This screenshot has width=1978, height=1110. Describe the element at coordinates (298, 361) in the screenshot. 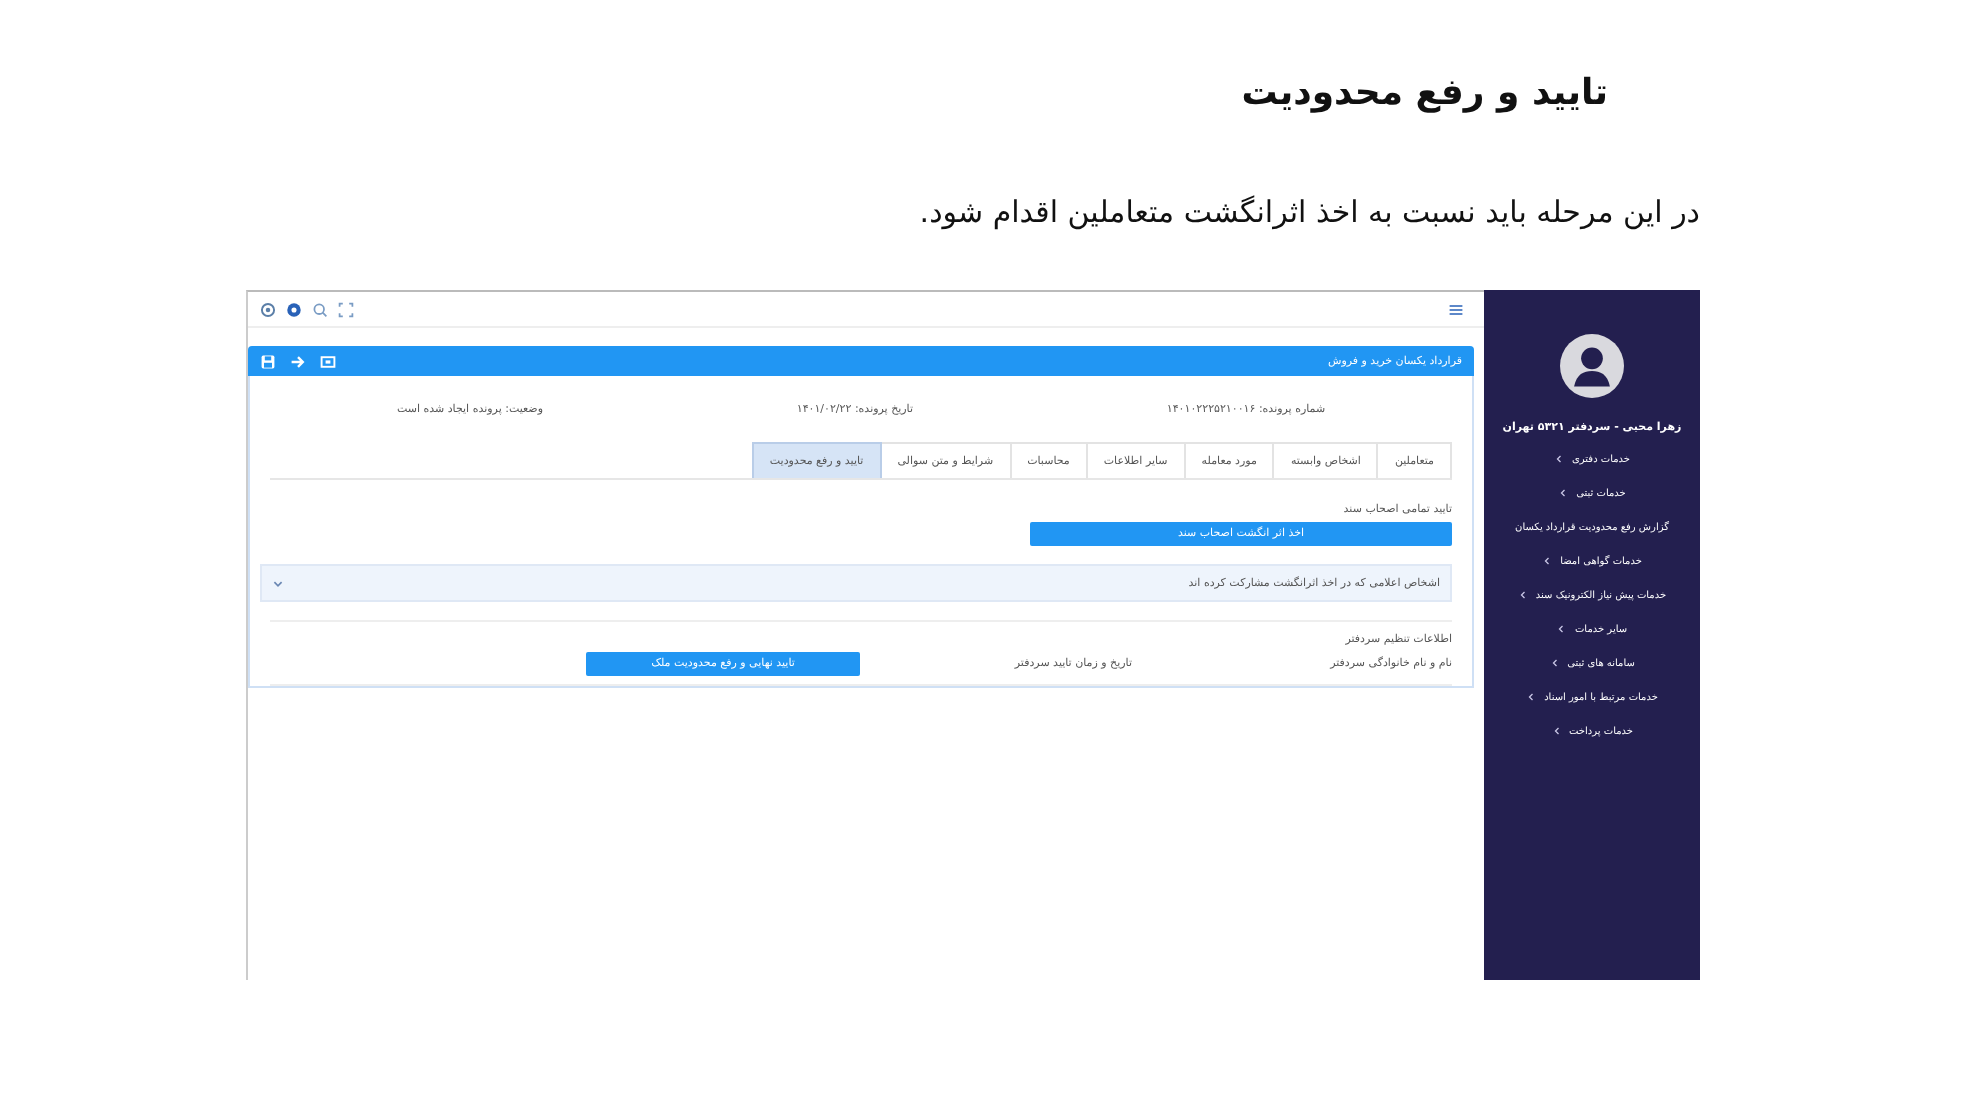

I see `arrow-right-icon` at that location.